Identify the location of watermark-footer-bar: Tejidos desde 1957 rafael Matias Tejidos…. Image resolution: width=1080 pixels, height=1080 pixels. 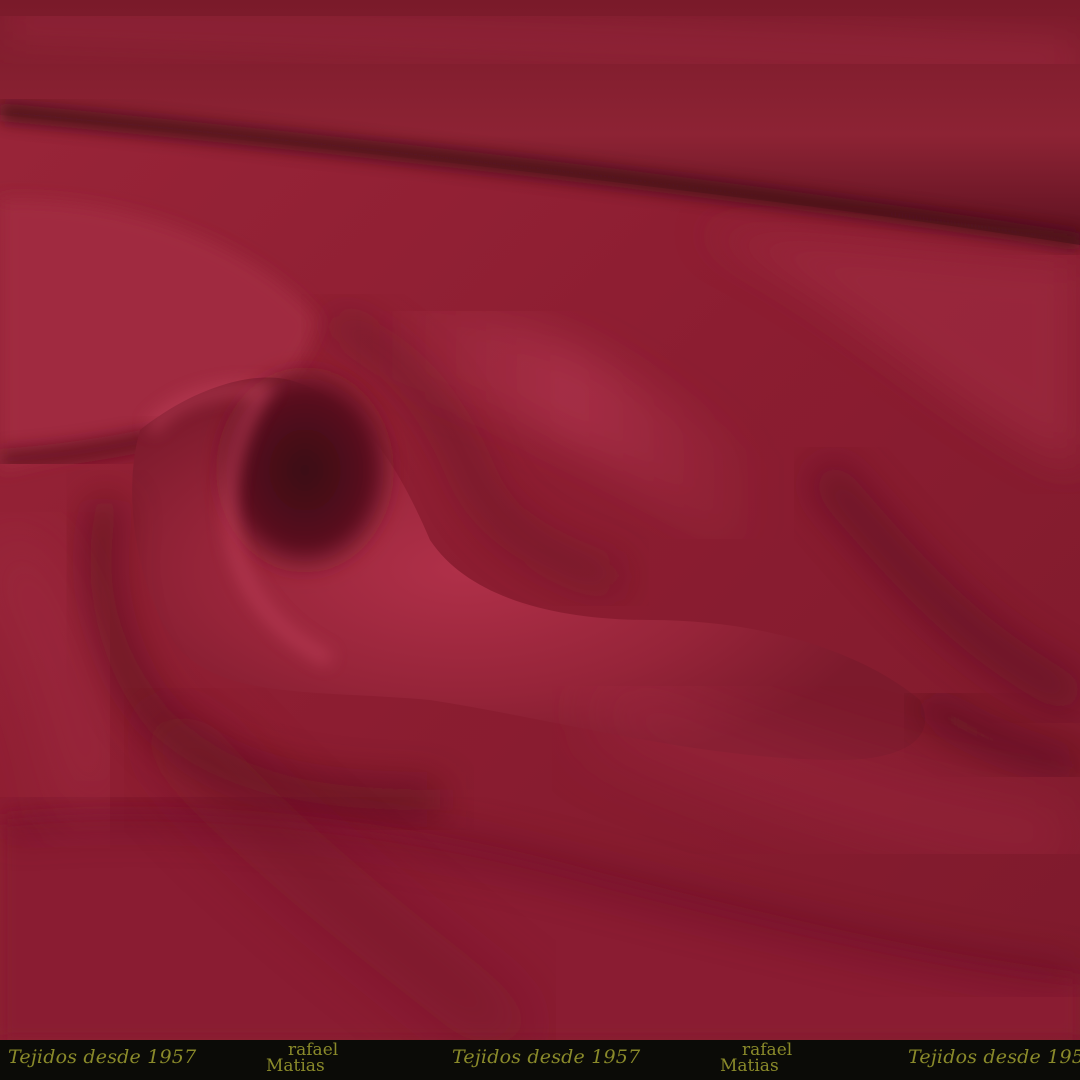
(540, 1060).